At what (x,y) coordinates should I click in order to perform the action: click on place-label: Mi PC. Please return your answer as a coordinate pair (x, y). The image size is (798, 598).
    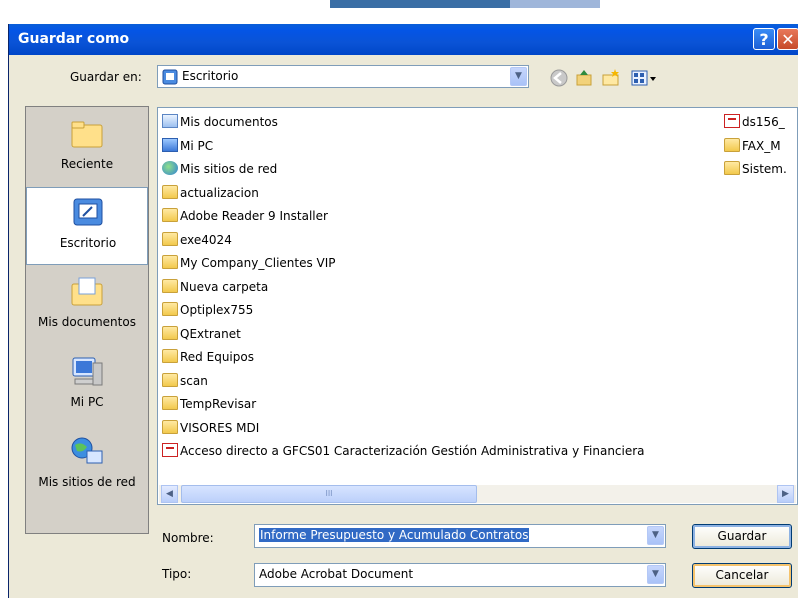
    Looking at the image, I should click on (87, 402).